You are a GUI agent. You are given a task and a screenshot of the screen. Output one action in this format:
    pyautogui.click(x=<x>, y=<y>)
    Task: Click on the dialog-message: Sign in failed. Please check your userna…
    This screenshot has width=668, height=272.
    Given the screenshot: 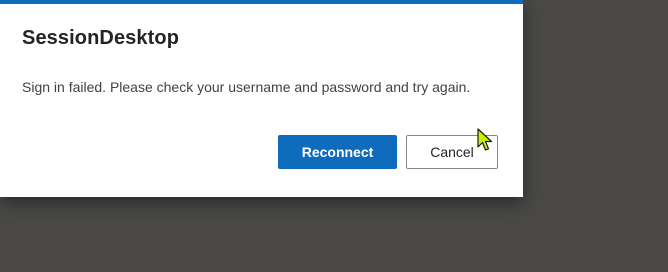 What is the action you would take?
    pyautogui.click(x=246, y=87)
    